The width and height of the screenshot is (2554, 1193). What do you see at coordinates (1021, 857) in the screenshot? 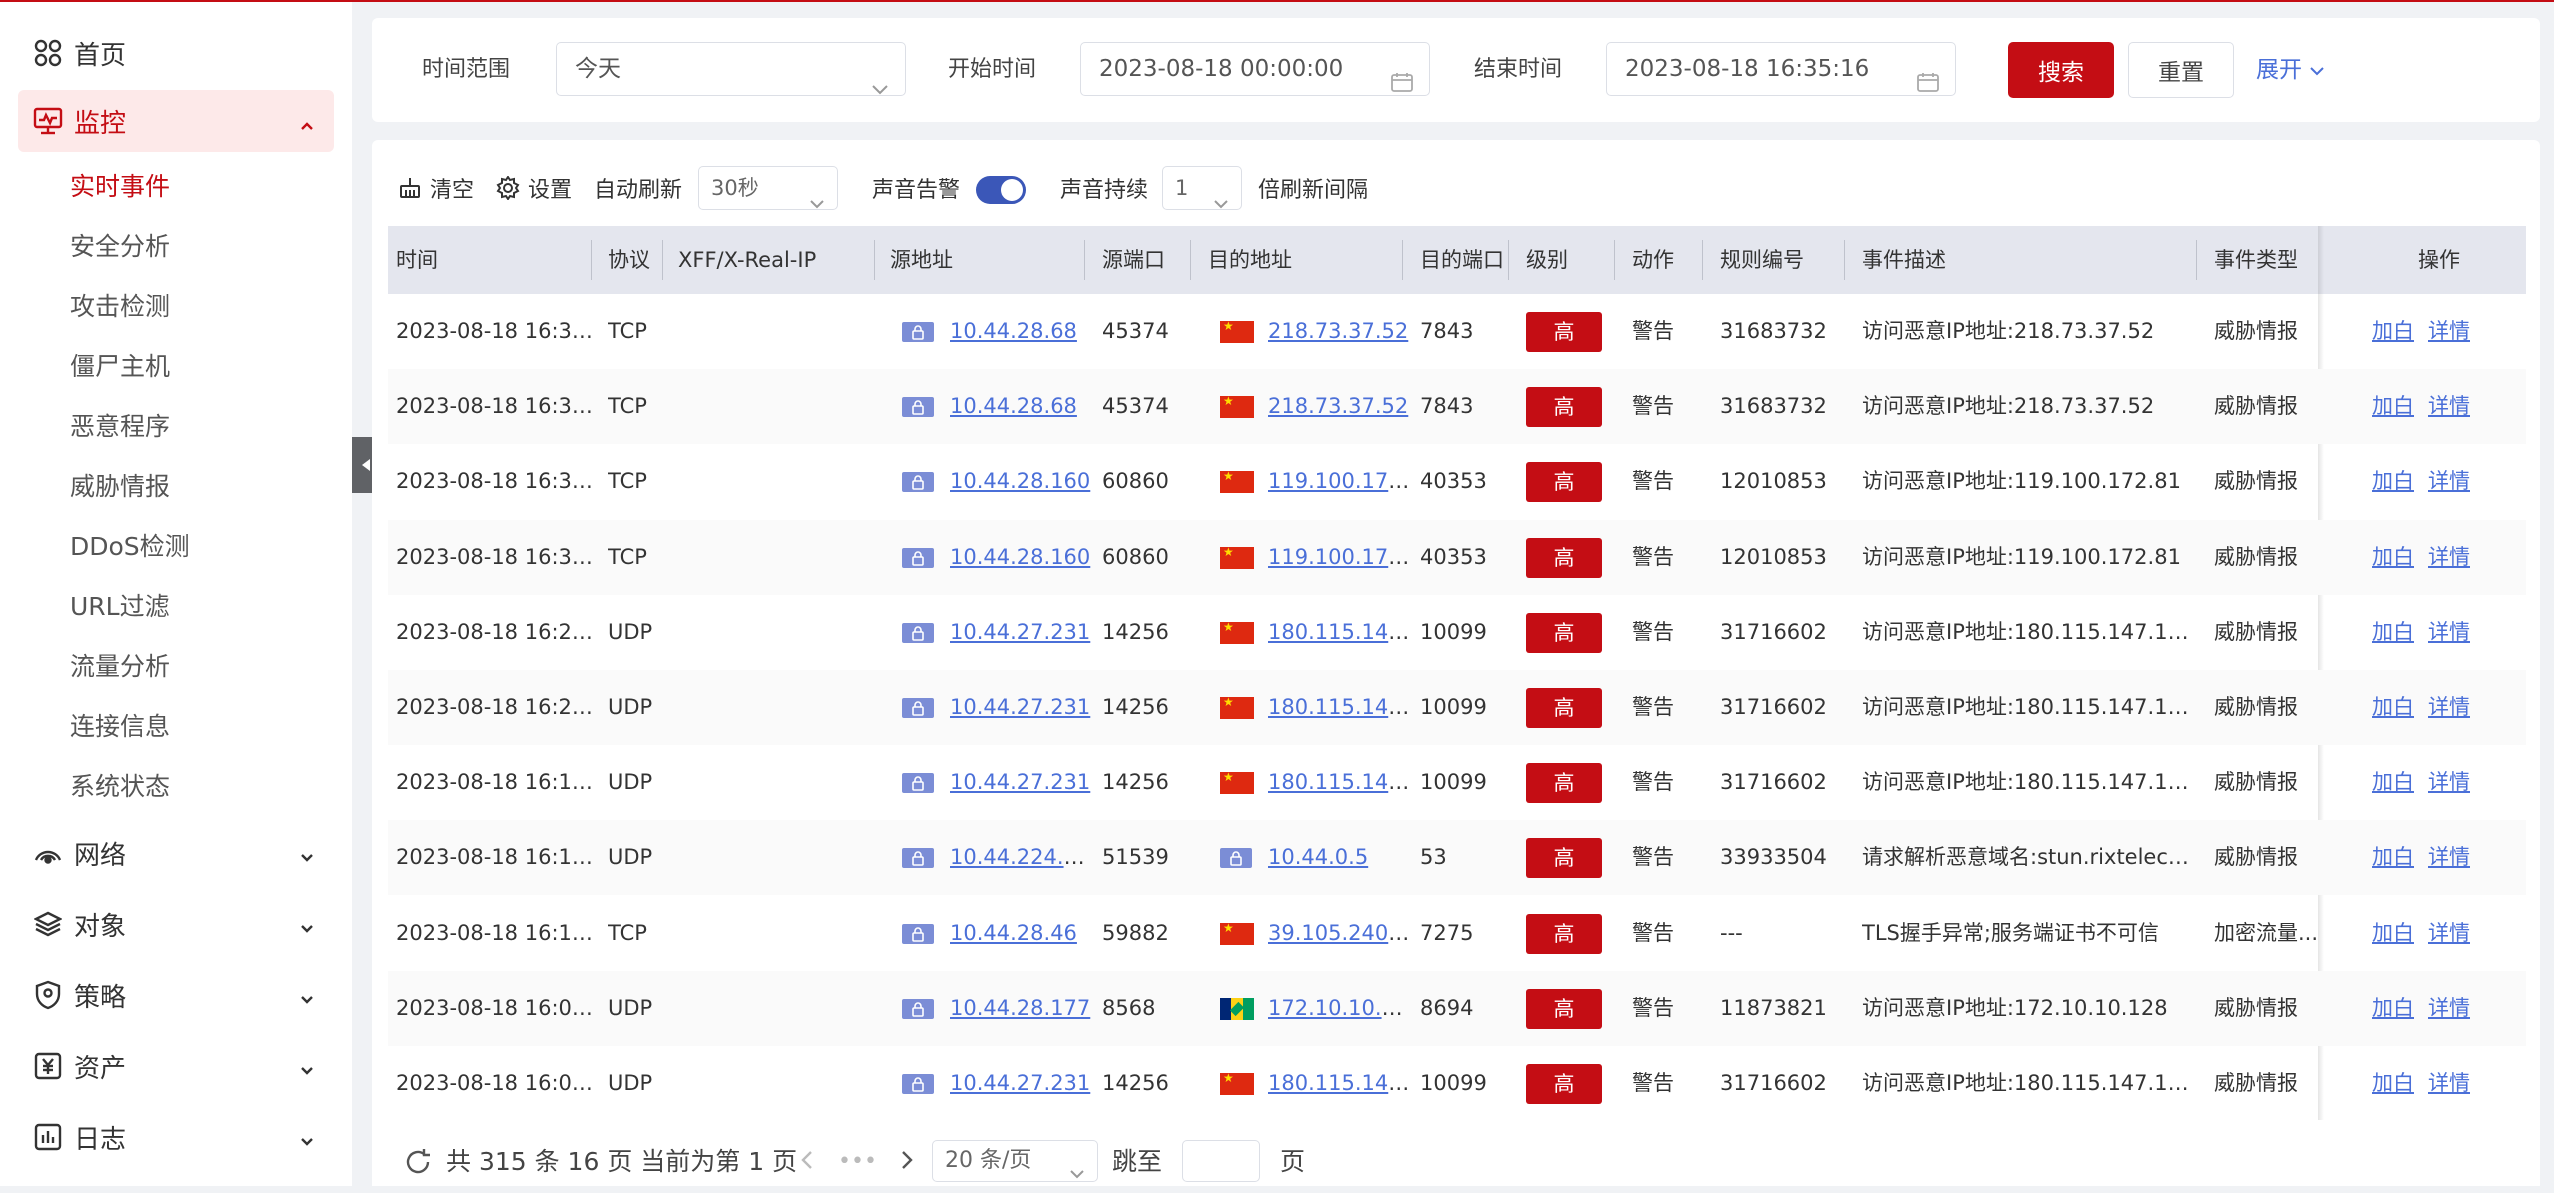
I see `src-ip-link: 10.44.224.150` at bounding box center [1021, 857].